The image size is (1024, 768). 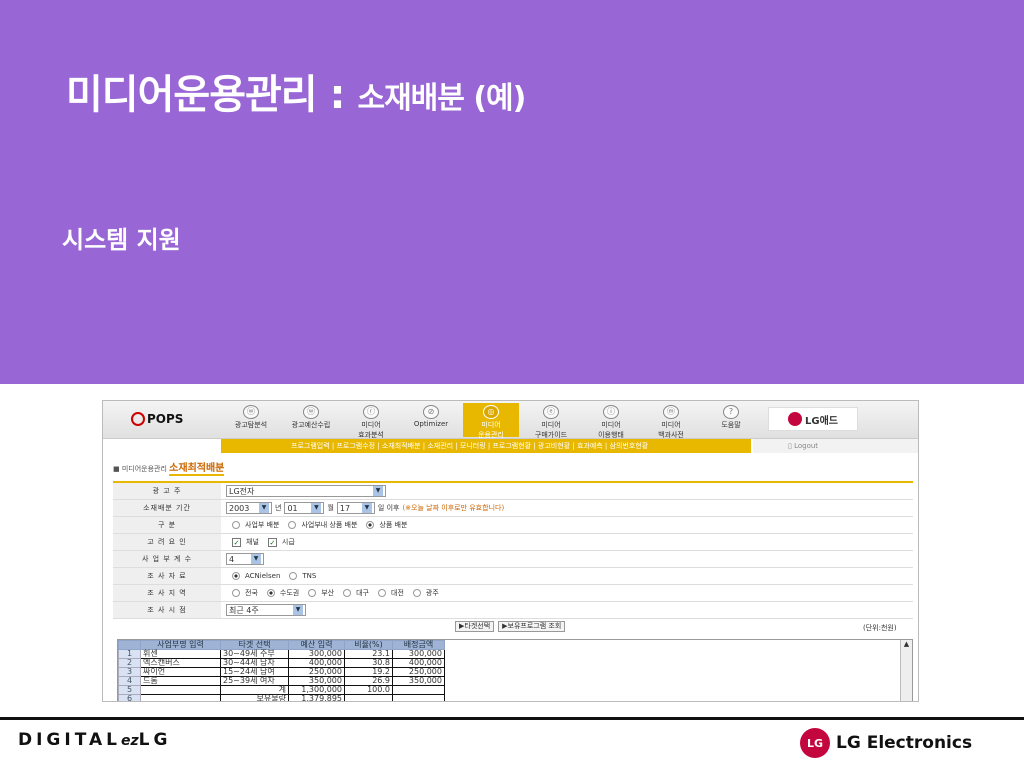 What do you see at coordinates (431, 420) in the screenshot?
I see `nav-item-3: ⊘ Optimizer` at bounding box center [431, 420].